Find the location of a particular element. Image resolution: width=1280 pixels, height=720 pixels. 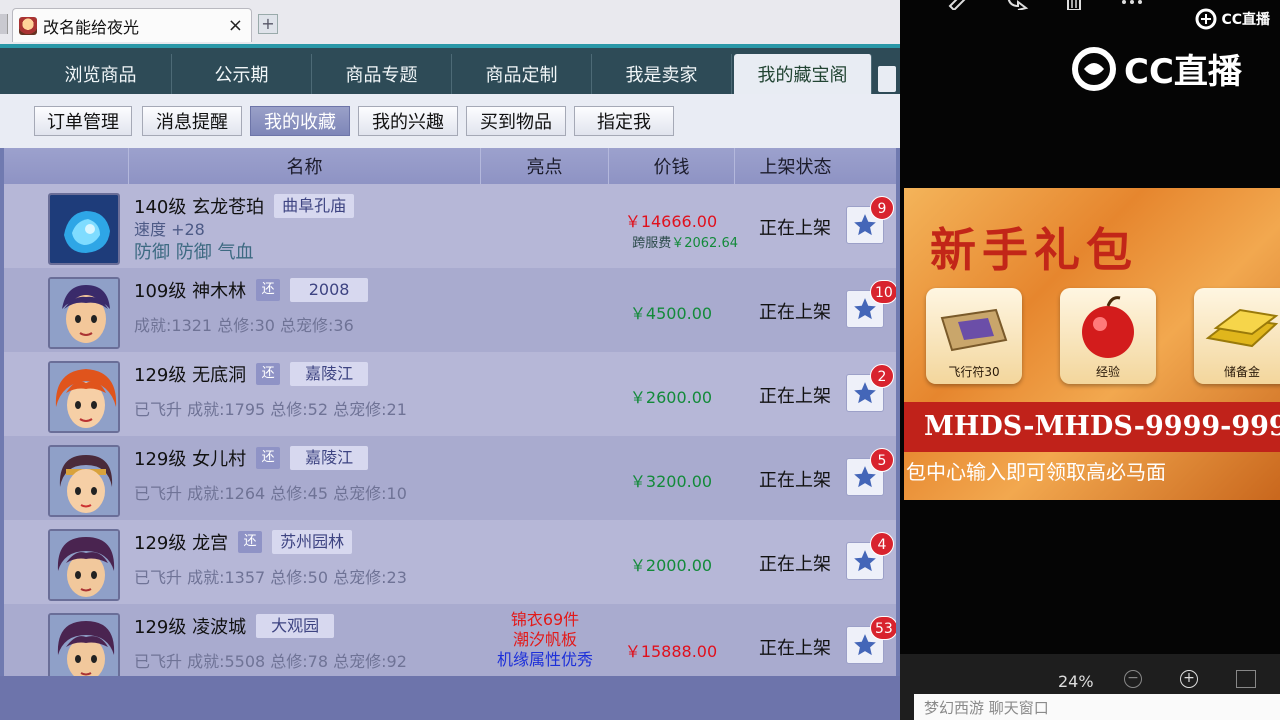

fee-label: 跨服费 is located at coordinates (652, 243).